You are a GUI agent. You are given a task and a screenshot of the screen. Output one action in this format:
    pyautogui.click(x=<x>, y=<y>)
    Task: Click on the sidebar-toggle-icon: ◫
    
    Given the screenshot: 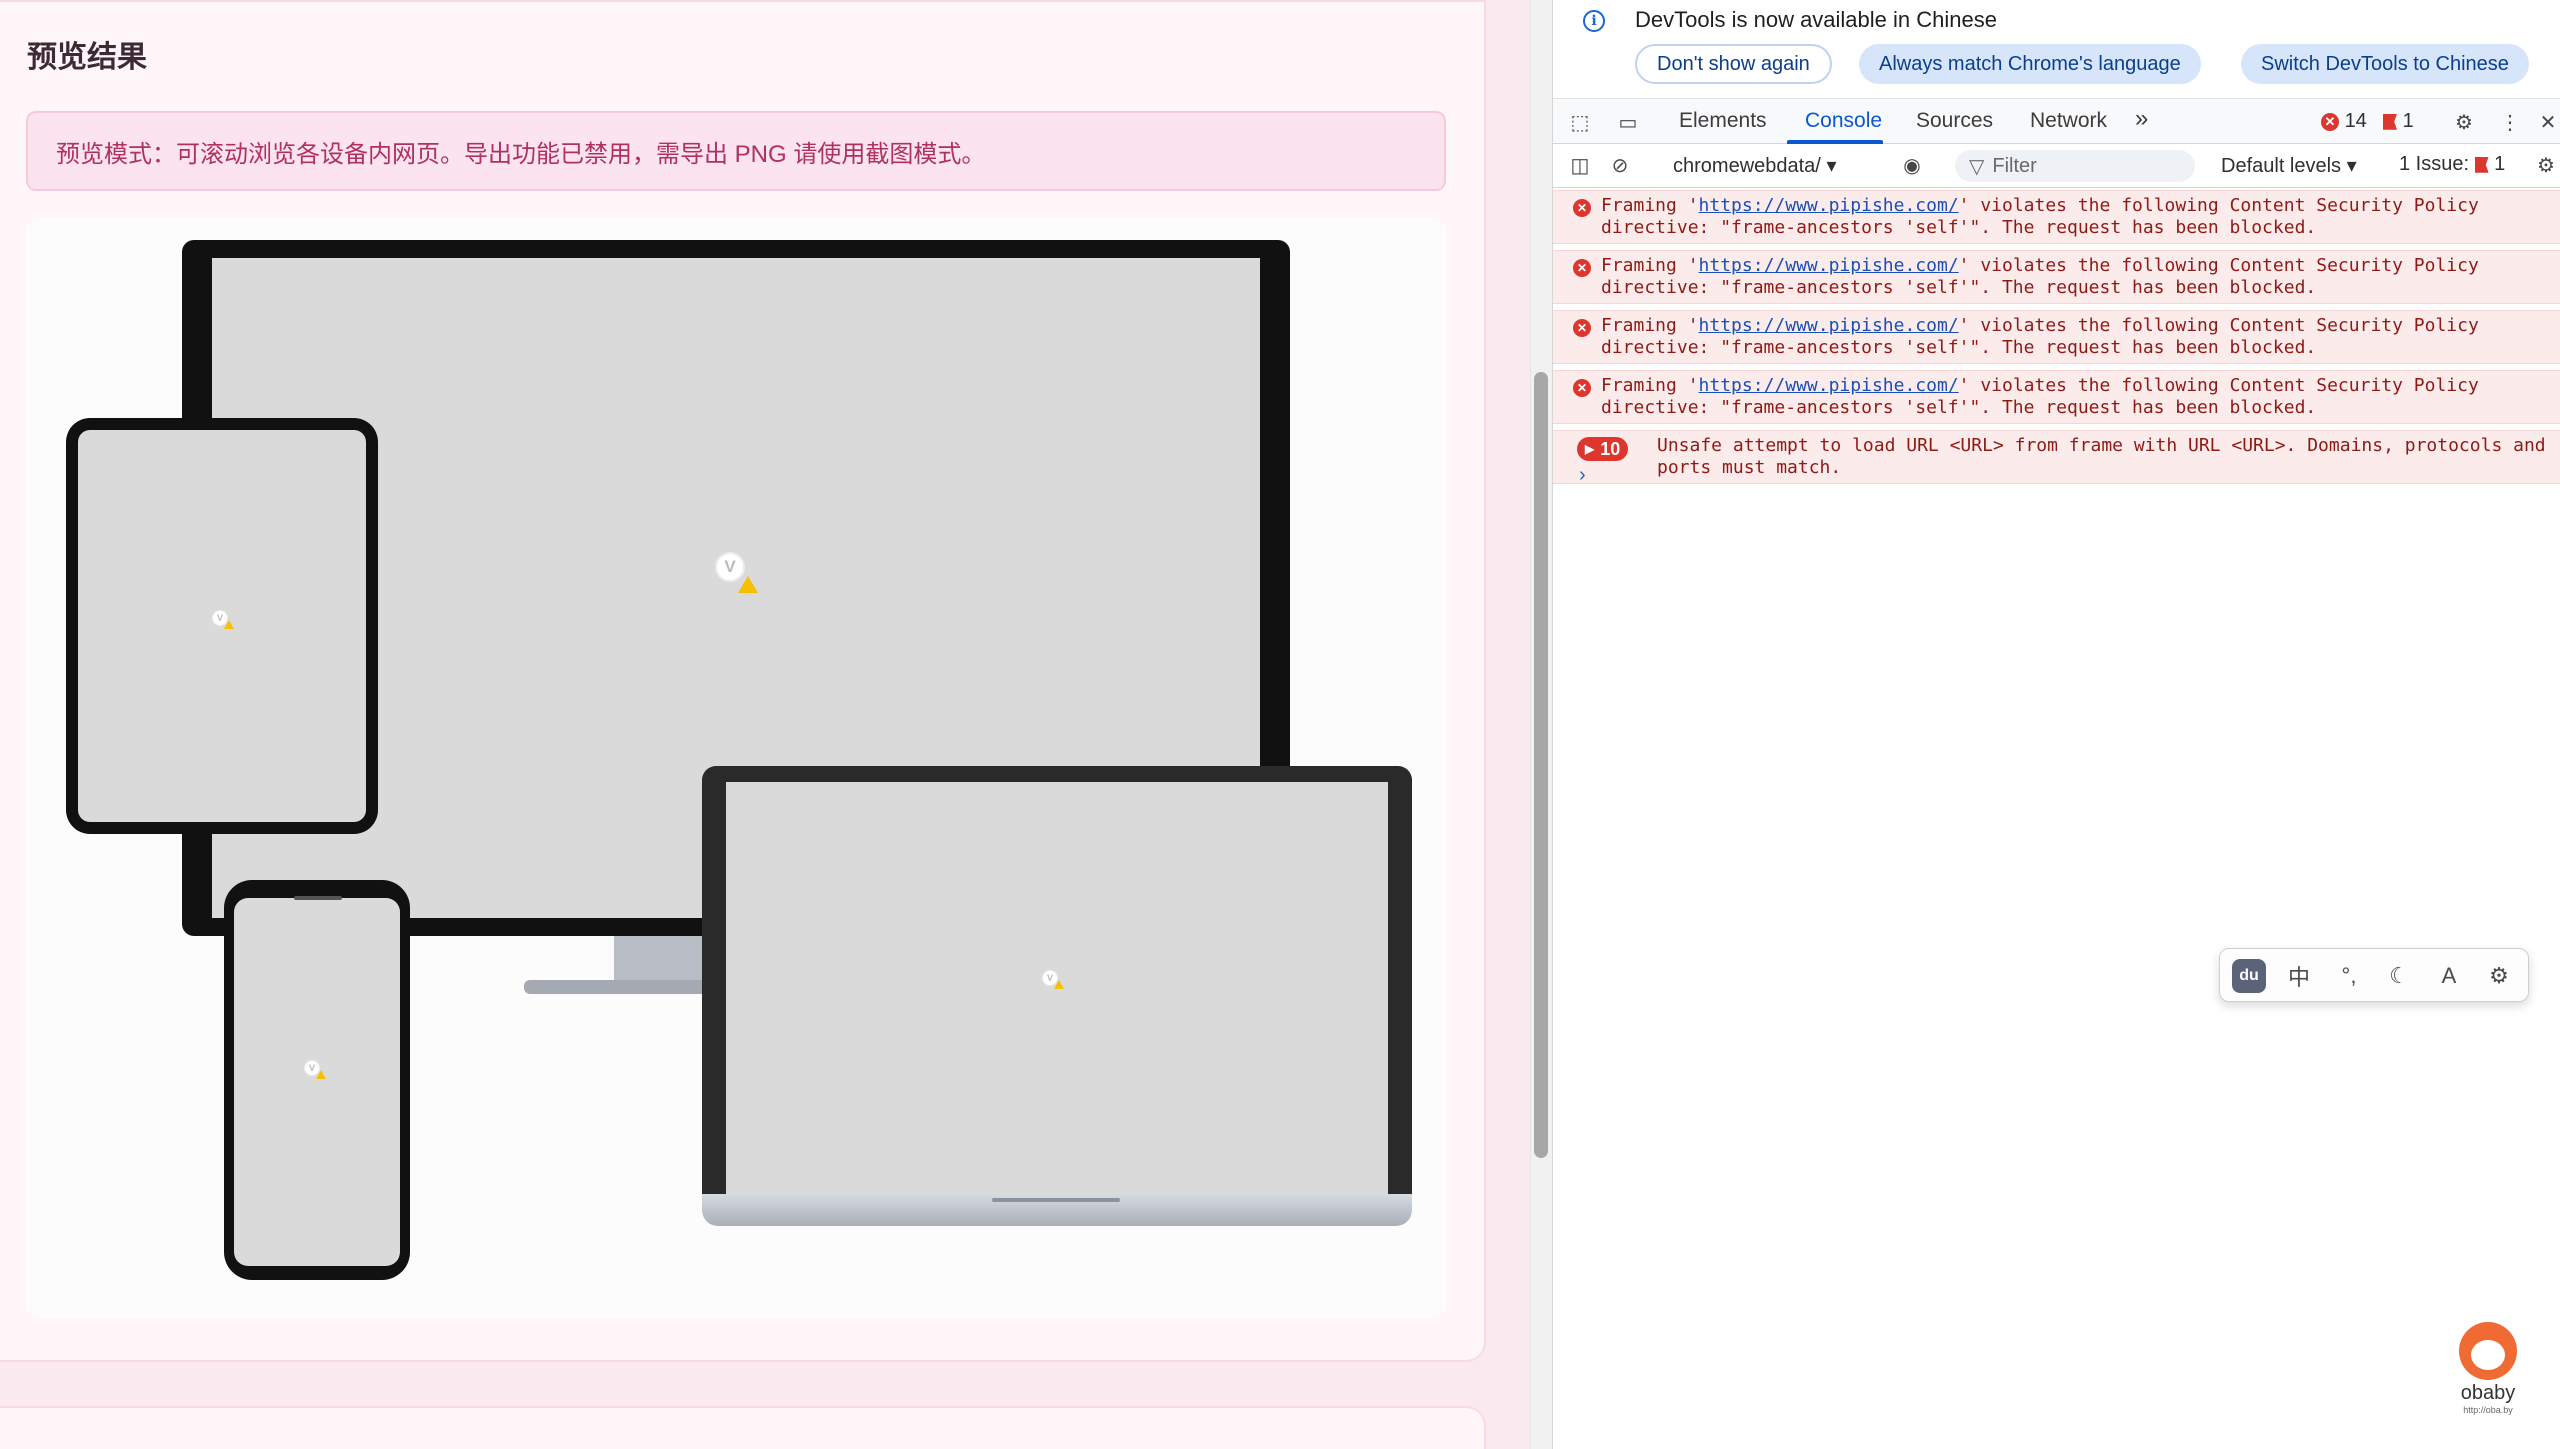 What is the action you would take?
    pyautogui.click(x=1580, y=165)
    